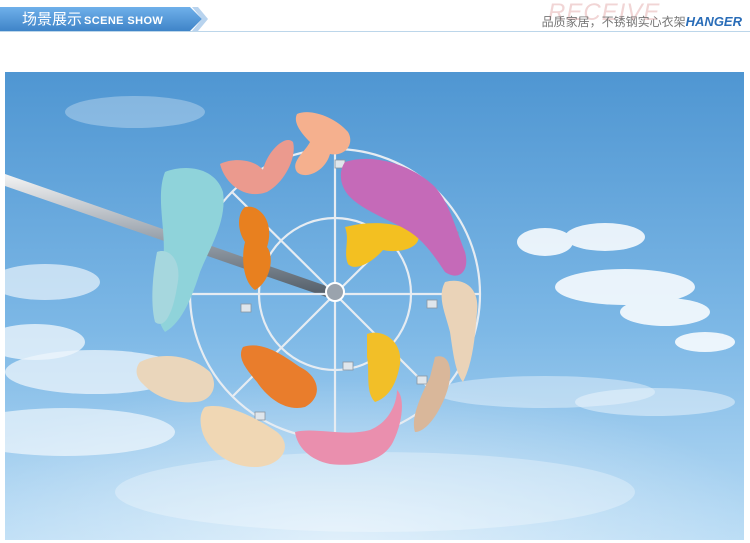 The width and height of the screenshot is (750, 543). I want to click on section-title: 场景展示 SCENE SHOW, so click(92, 19).